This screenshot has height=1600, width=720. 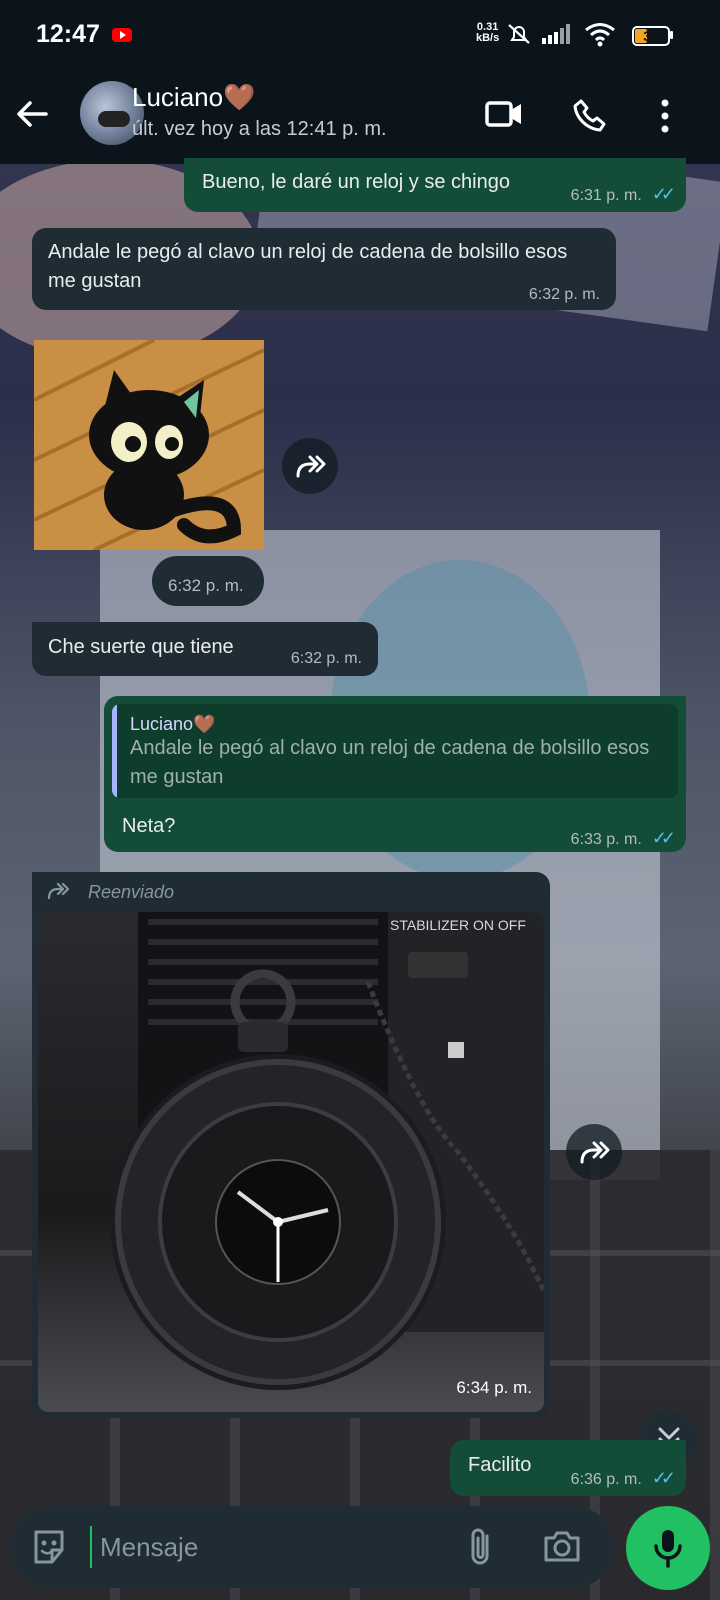 I want to click on contact-name: Luciano🤎, so click(x=193, y=97).